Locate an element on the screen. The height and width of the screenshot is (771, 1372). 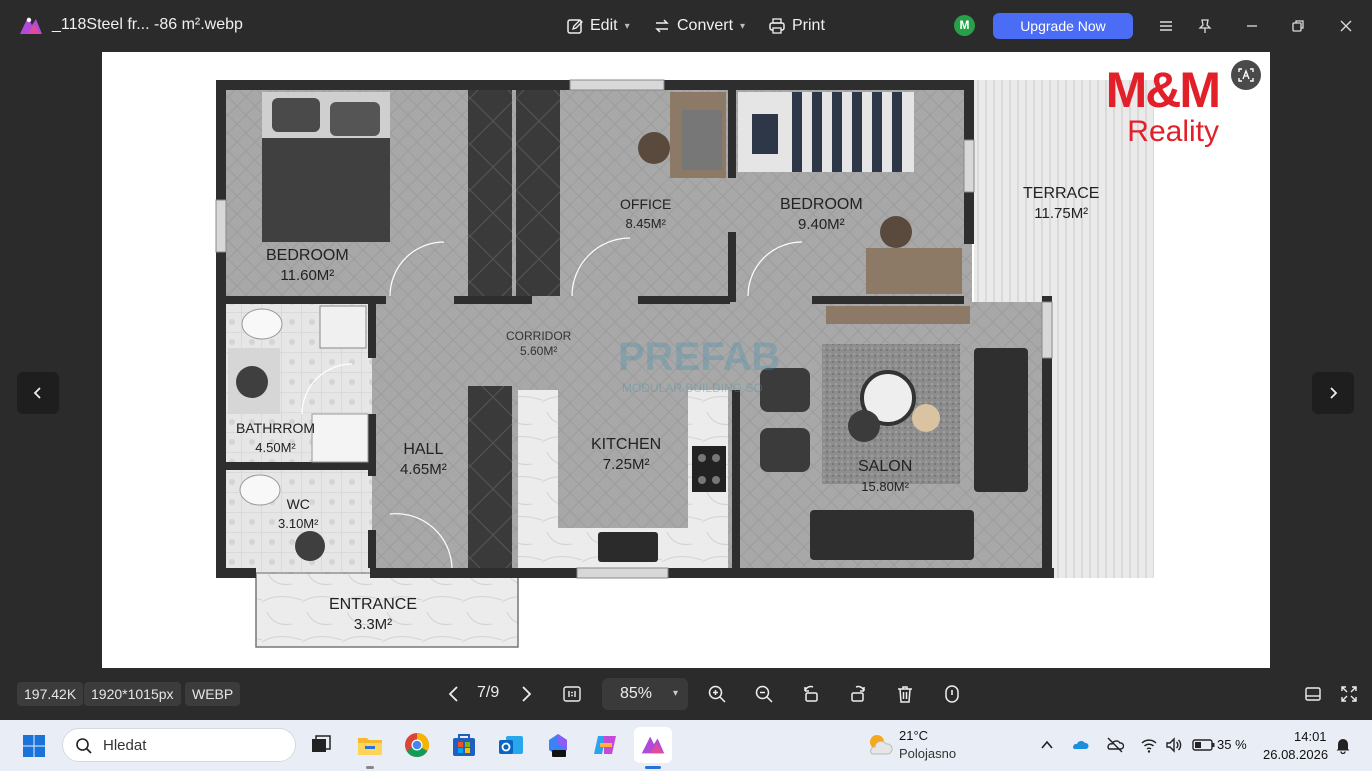
weather-temperature: 21°C is located at coordinates (914, 735).